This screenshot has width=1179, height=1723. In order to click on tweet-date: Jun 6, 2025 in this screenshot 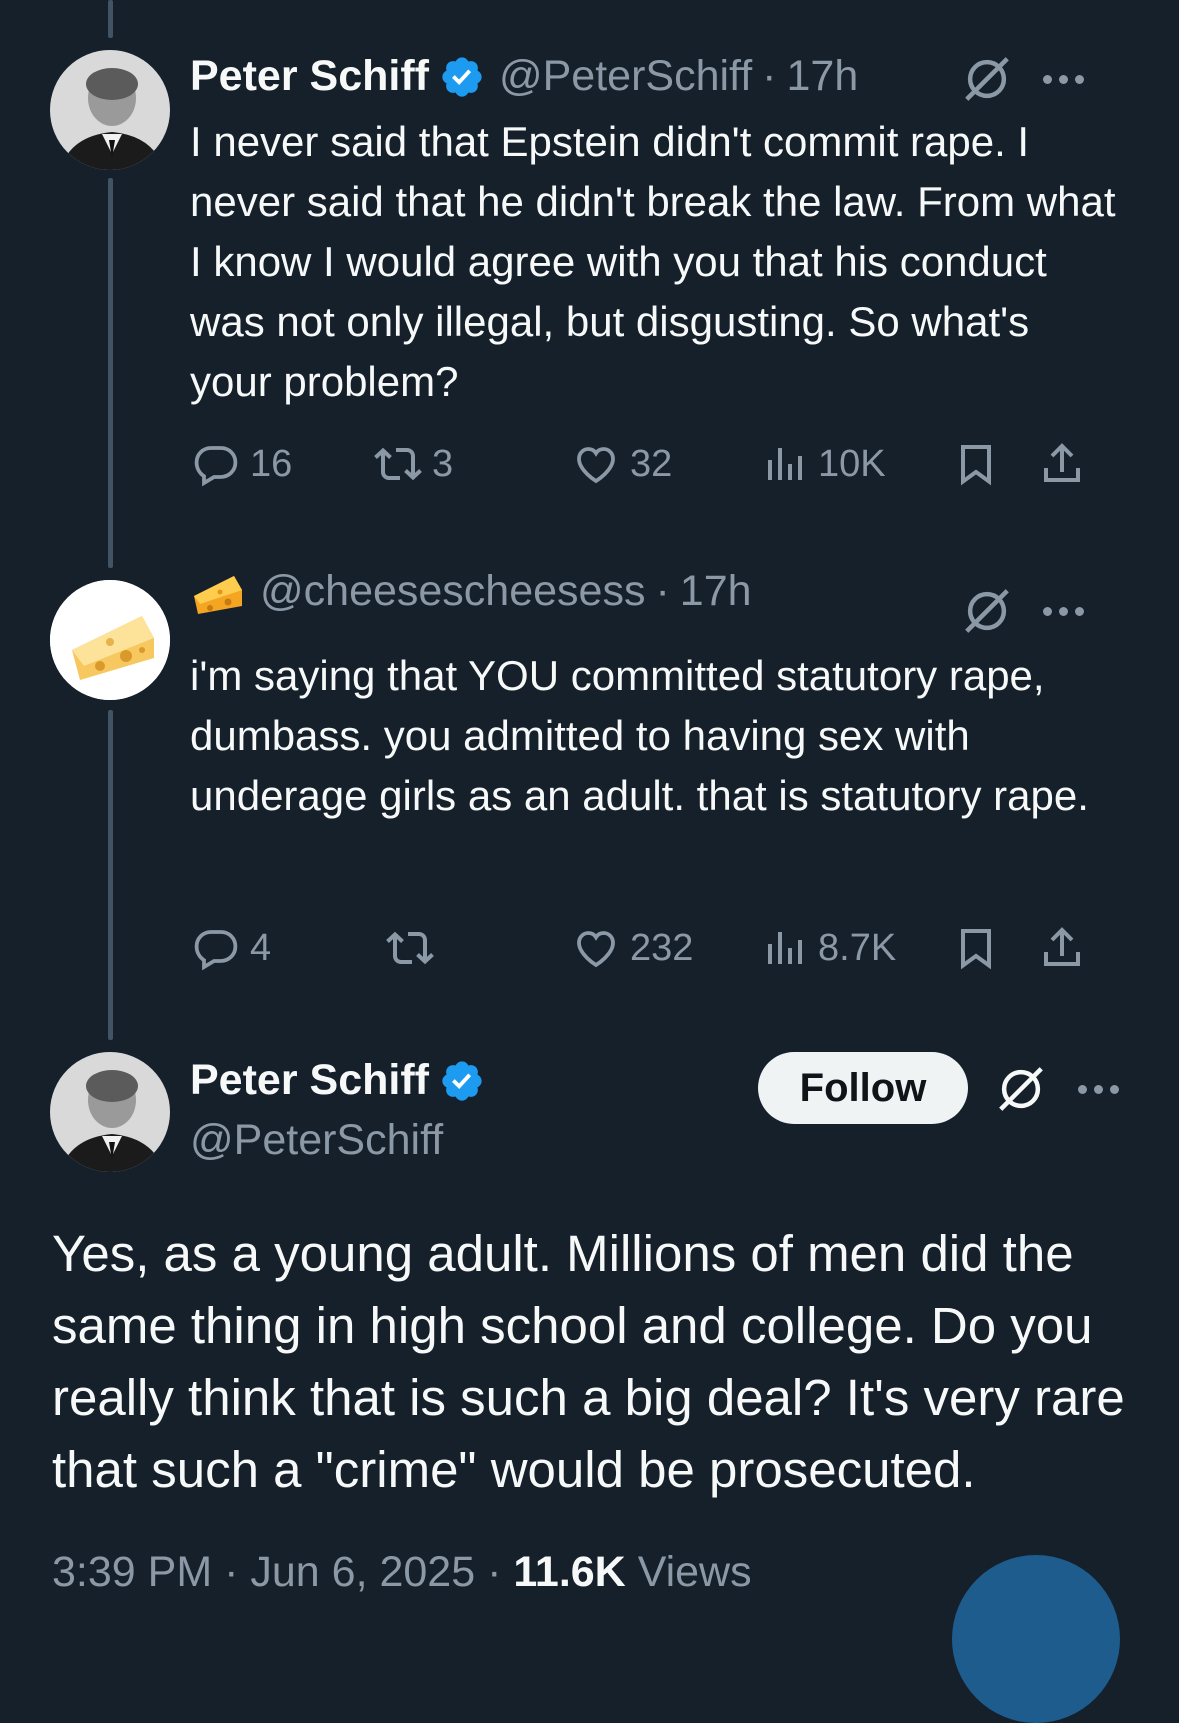, I will do `click(362, 1572)`.